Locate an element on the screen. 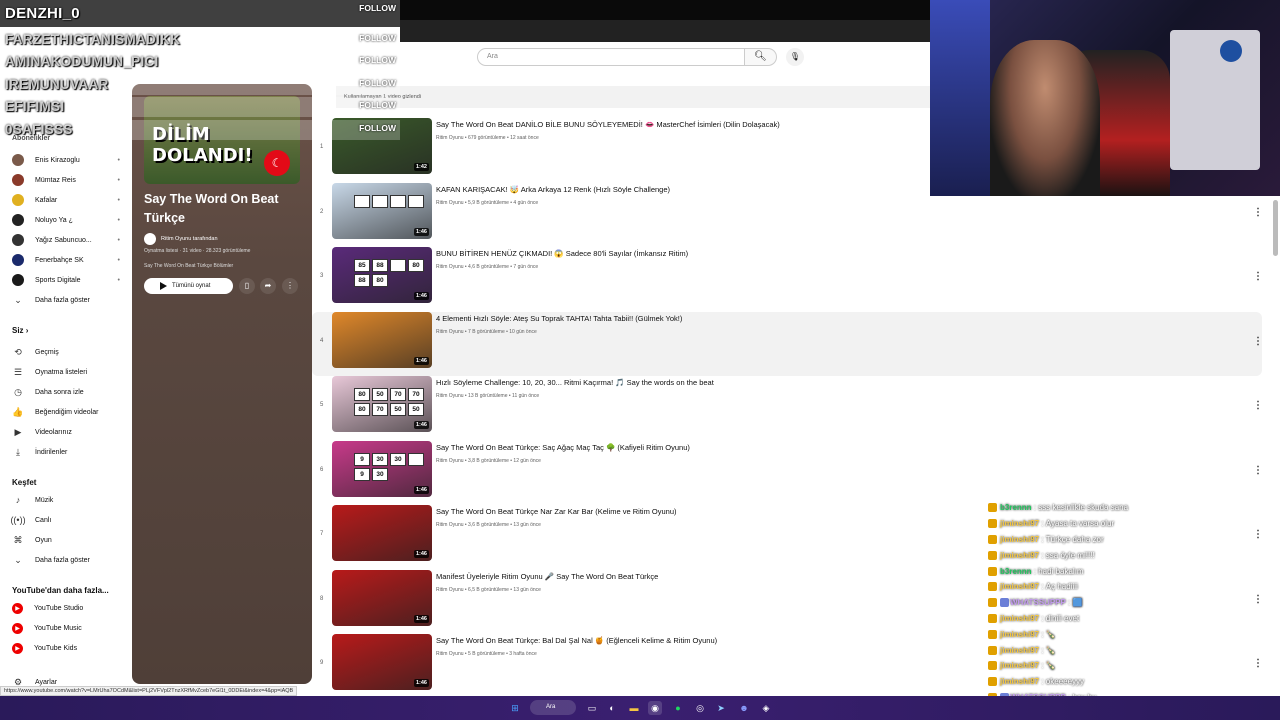 The width and height of the screenshot is (1280, 720). you-section-title: Siz › is located at coordinates (66, 331).